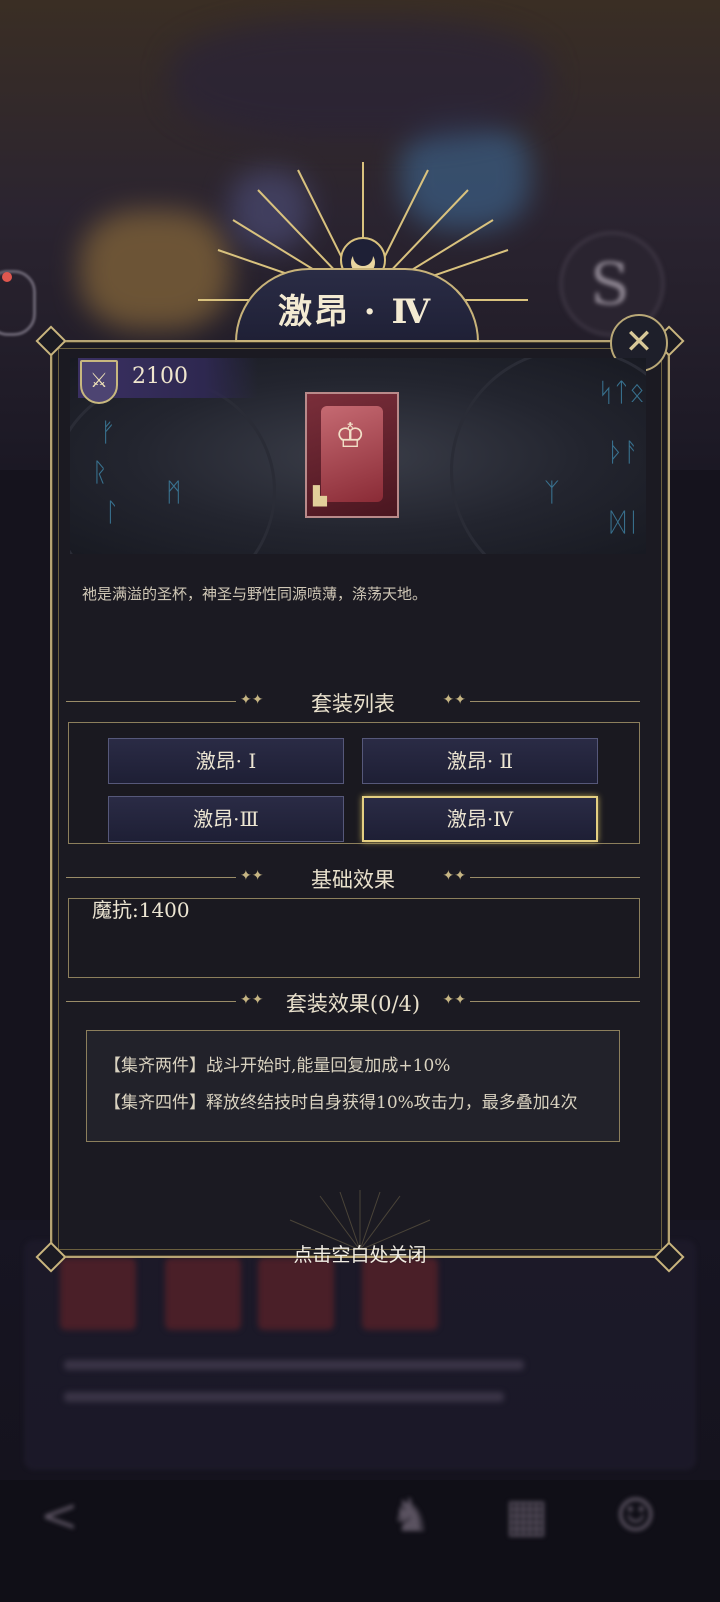  I want to click on score-value: 2100, so click(160, 376).